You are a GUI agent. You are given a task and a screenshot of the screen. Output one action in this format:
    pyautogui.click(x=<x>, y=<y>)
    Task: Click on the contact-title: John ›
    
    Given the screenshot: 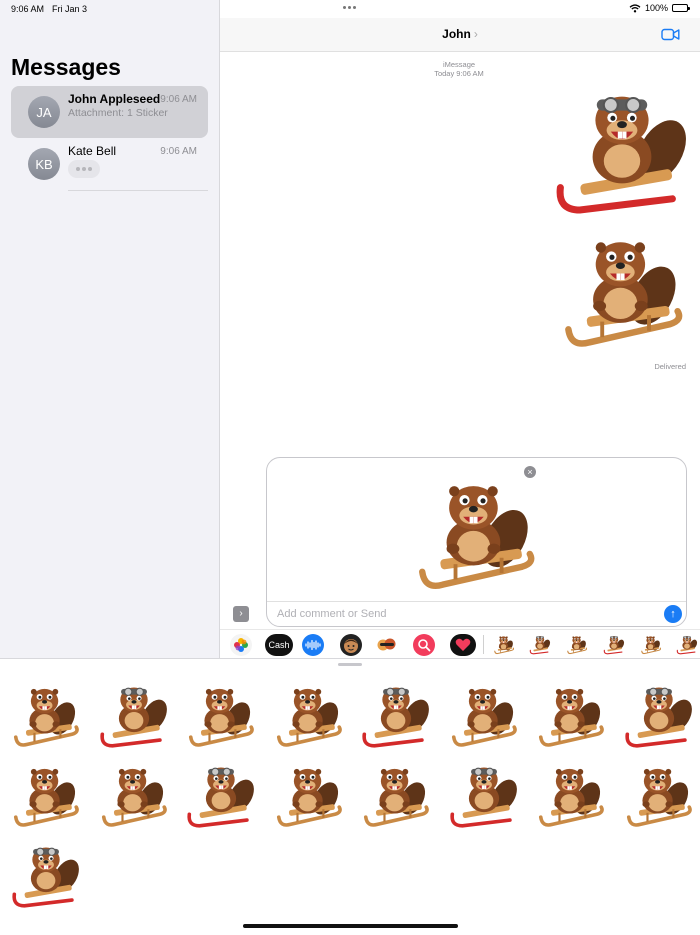 What is the action you would take?
    pyautogui.click(x=460, y=34)
    